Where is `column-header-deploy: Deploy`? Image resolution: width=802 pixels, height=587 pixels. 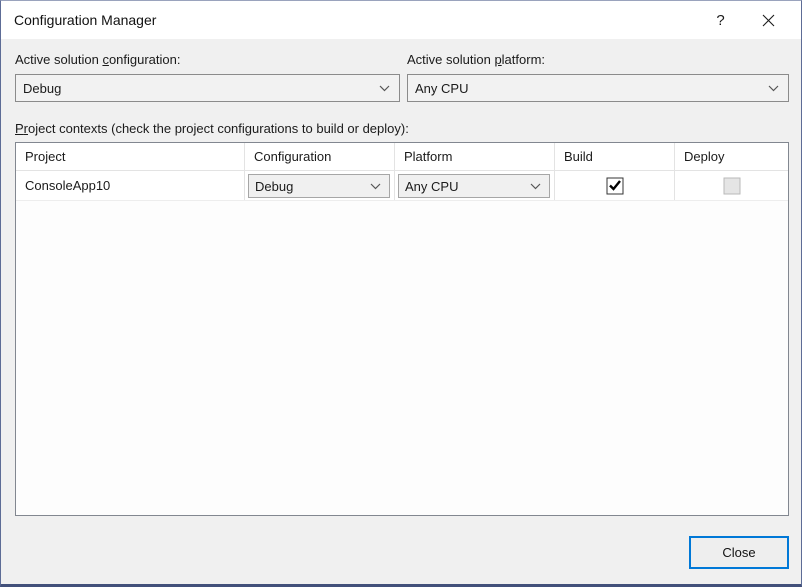 column-header-deploy: Deploy is located at coordinates (731, 156).